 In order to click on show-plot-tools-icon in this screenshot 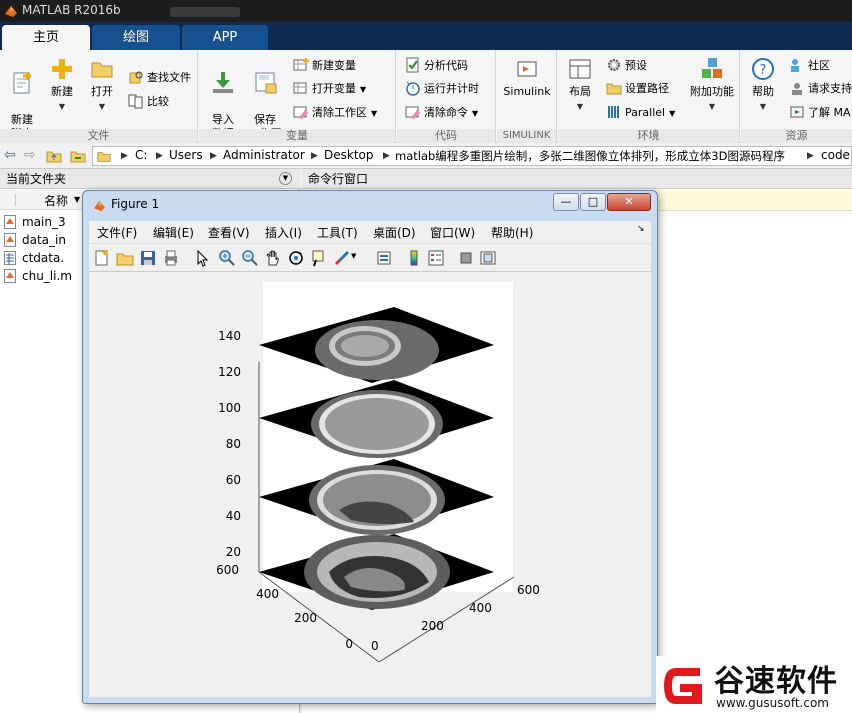, I will do `click(488, 258)`.